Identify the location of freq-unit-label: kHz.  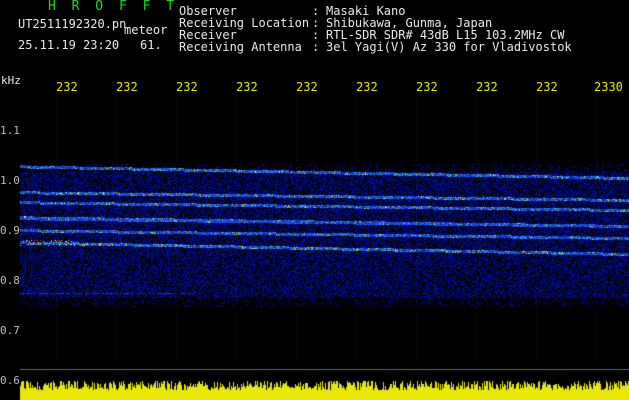
(11, 80).